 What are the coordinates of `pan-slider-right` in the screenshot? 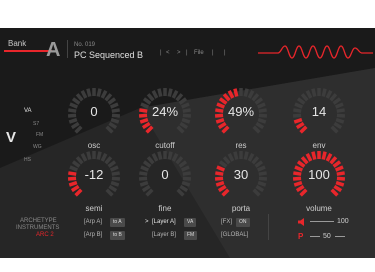 It's located at (340, 236).